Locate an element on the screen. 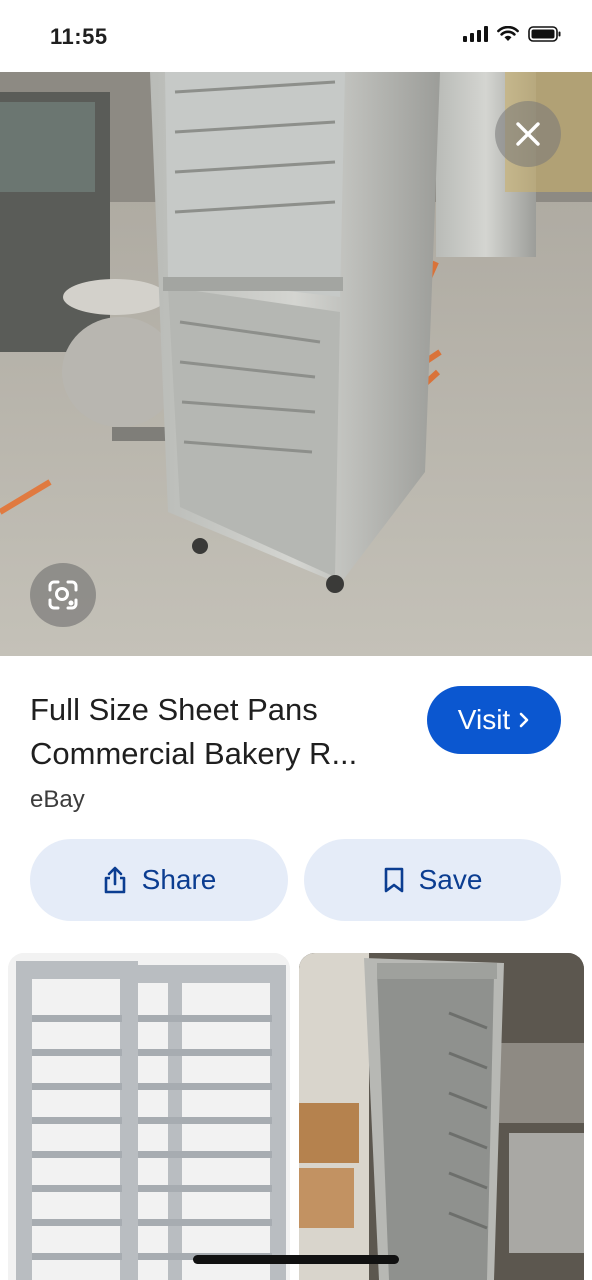 Image resolution: width=592 pixels, height=1280 pixels. share-label: Share is located at coordinates (179, 879).